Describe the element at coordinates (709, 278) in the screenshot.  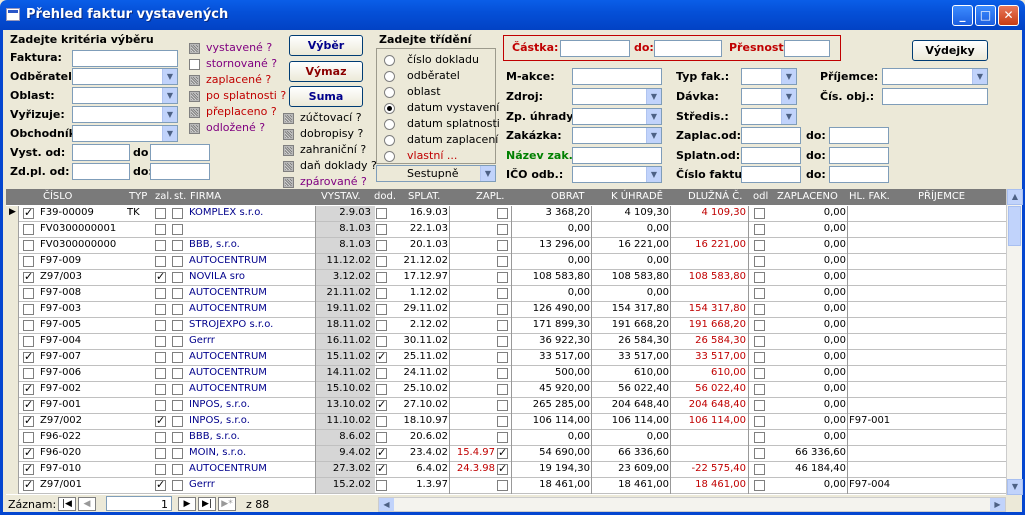
I see `cell-dluzna: 108 583,80` at that location.